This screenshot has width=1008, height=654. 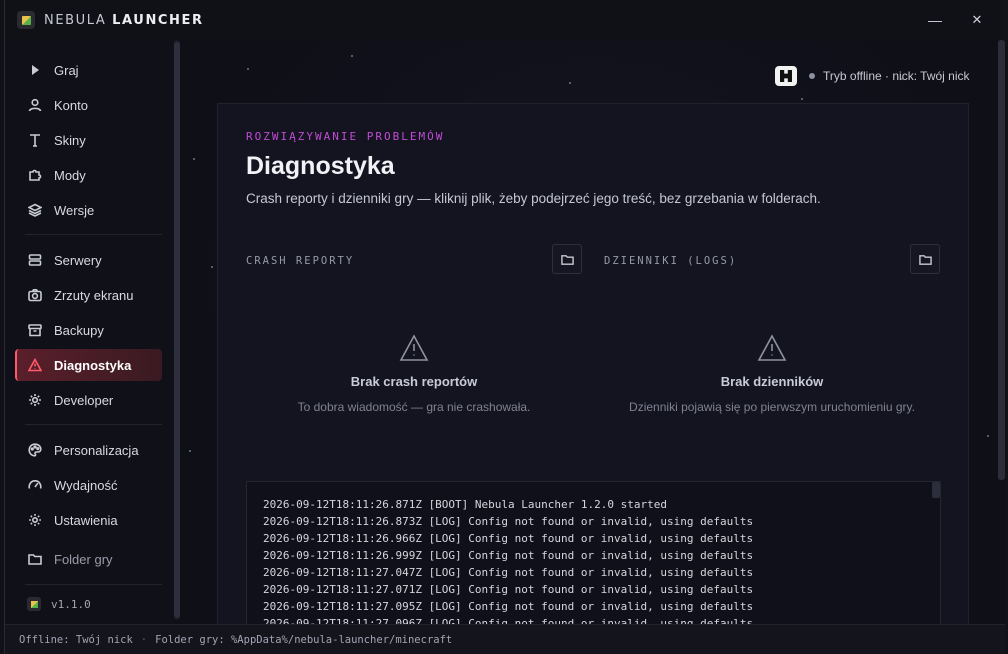 What do you see at coordinates (320, 166) in the screenshot?
I see `page-title: Diagnostyka` at bounding box center [320, 166].